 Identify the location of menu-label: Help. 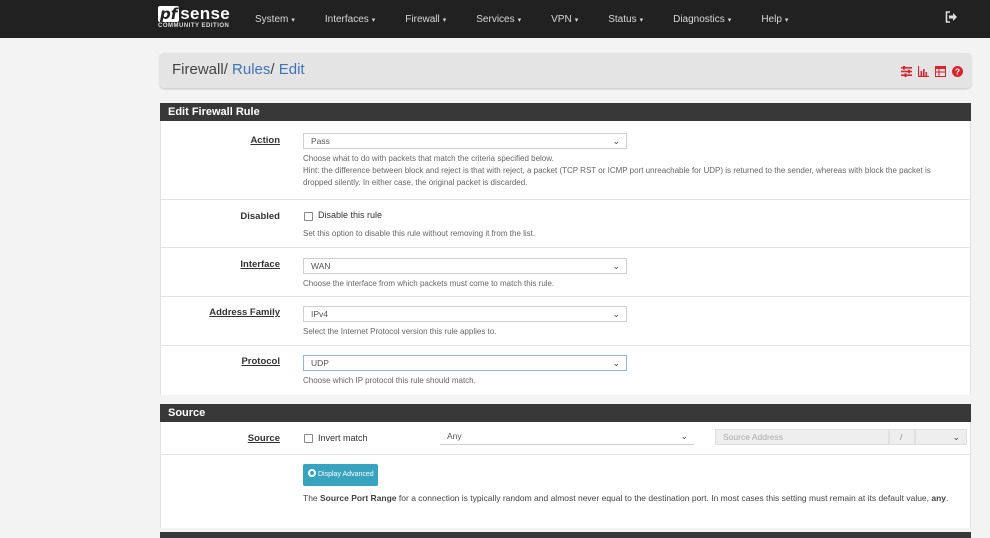
(771, 19).